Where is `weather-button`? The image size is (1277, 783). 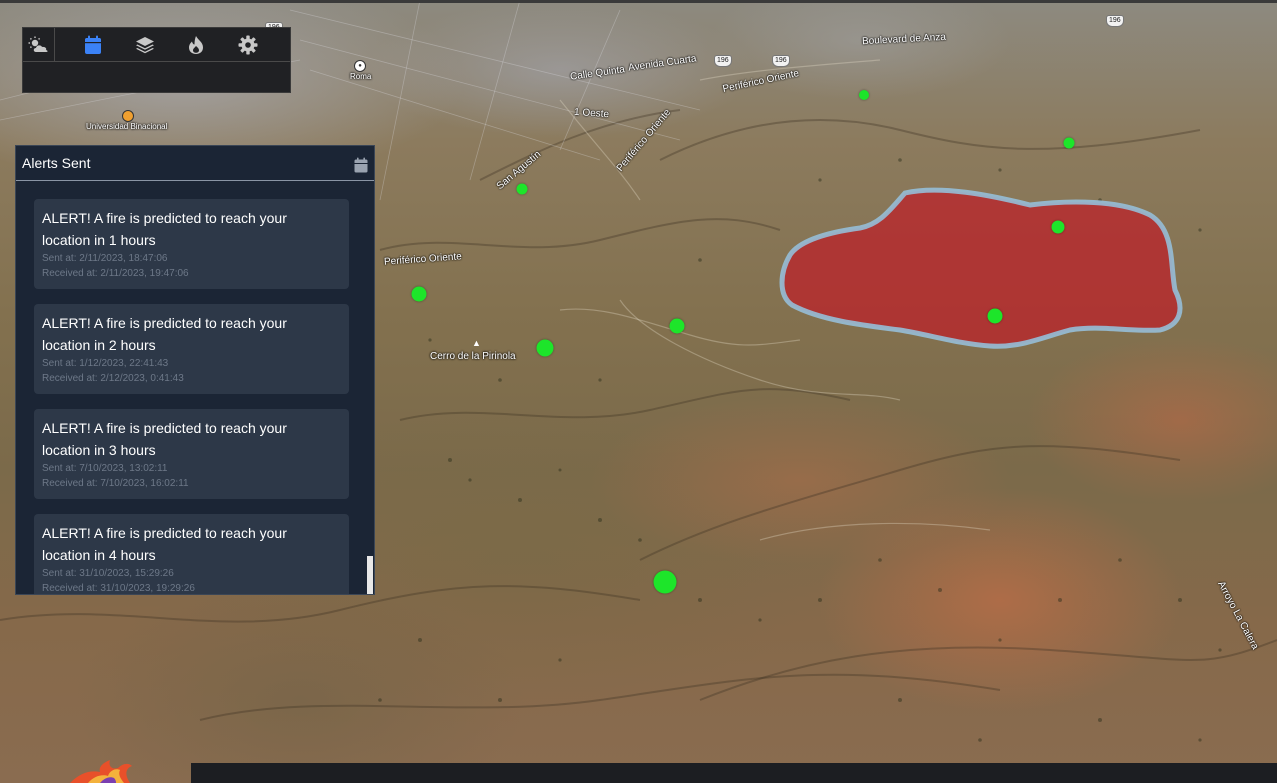 weather-button is located at coordinates (39, 44).